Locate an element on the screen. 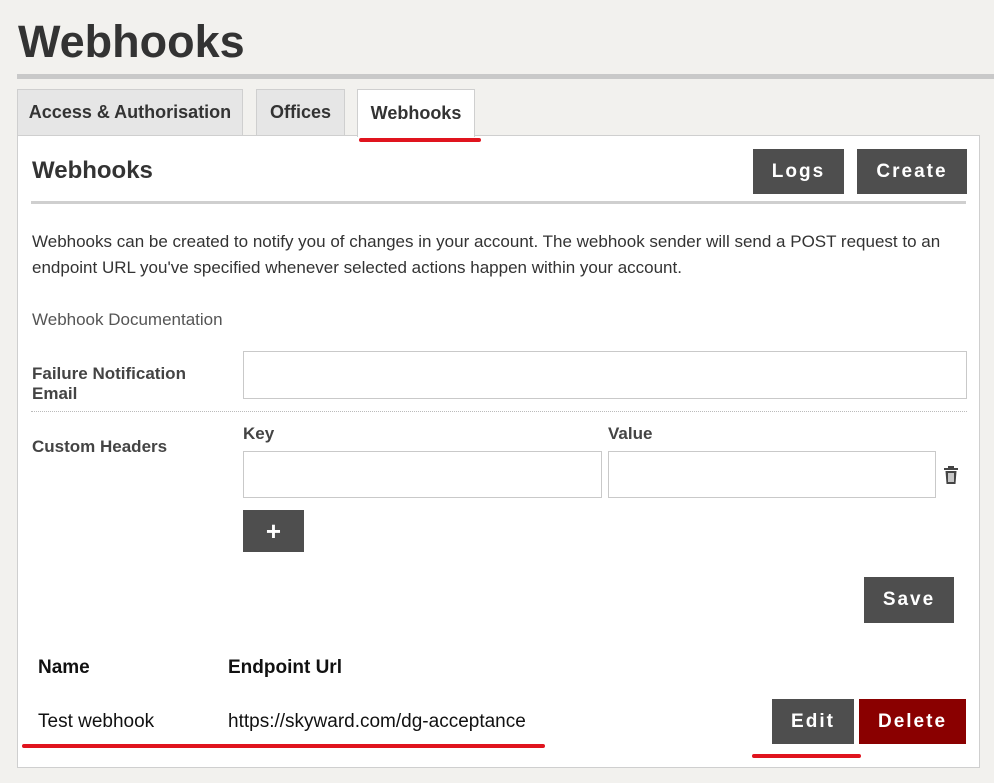  panel-title: Webhooks is located at coordinates (92, 170).